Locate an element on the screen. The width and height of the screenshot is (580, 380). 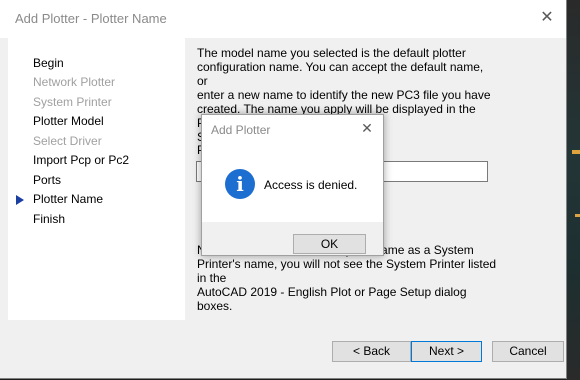
step-network-plotter: Network Plotter is located at coordinates (74, 82).